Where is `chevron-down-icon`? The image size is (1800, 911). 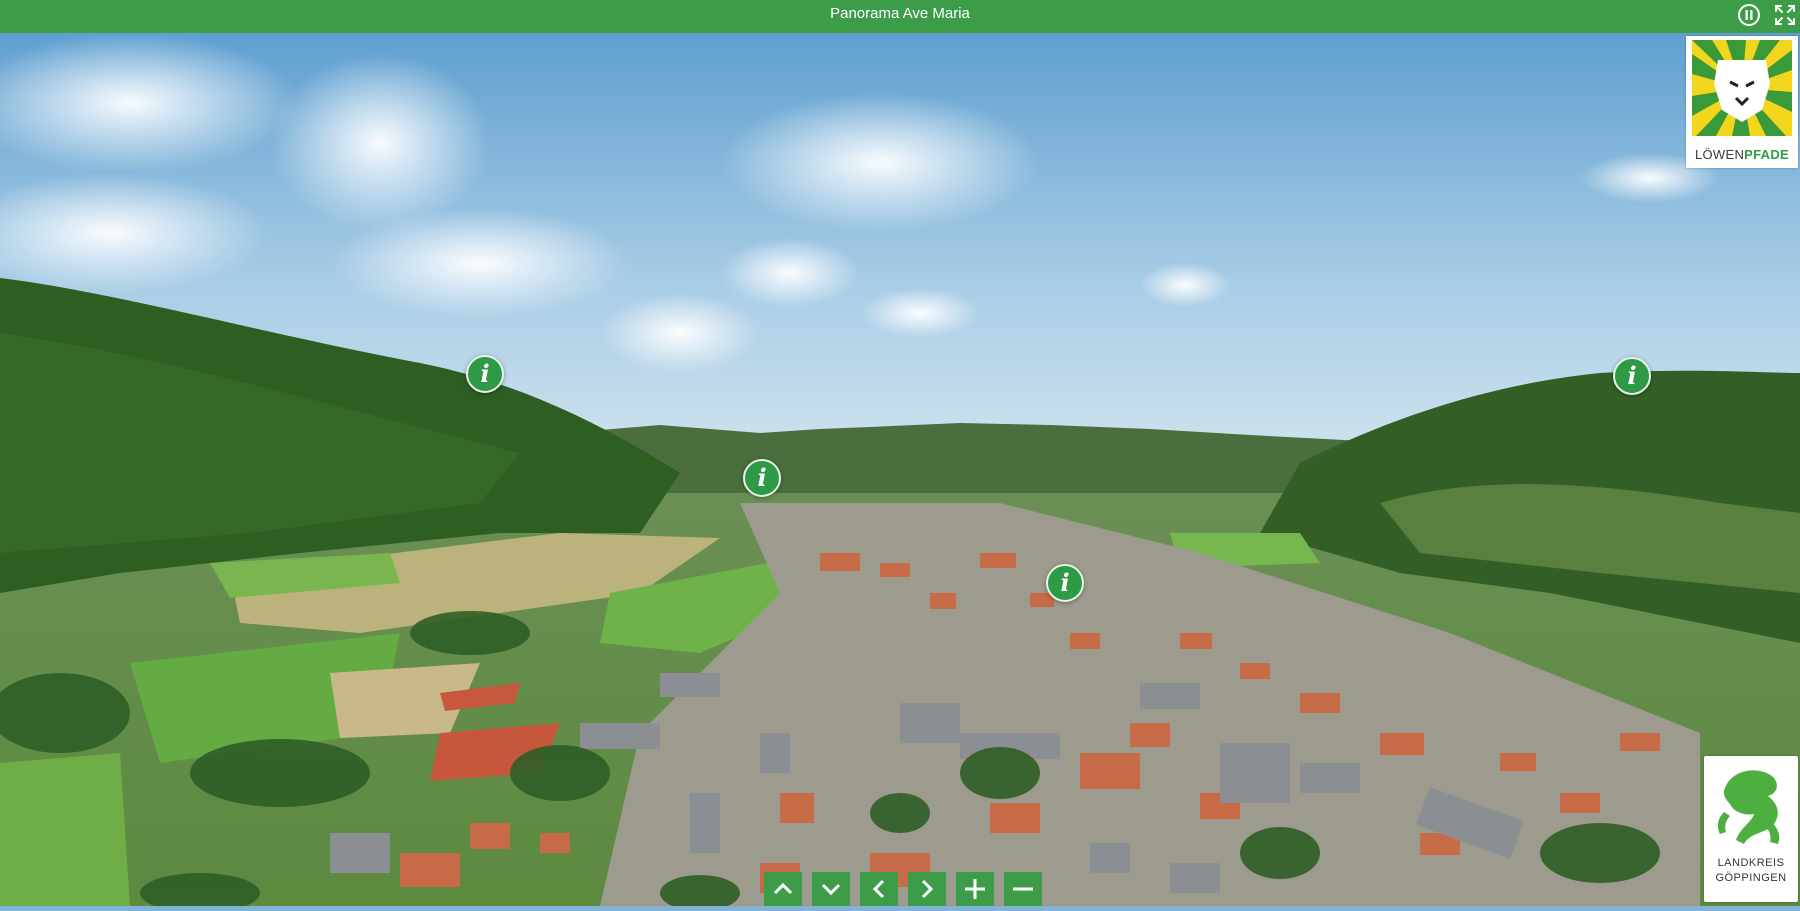
chevron-down-icon is located at coordinates (831, 889).